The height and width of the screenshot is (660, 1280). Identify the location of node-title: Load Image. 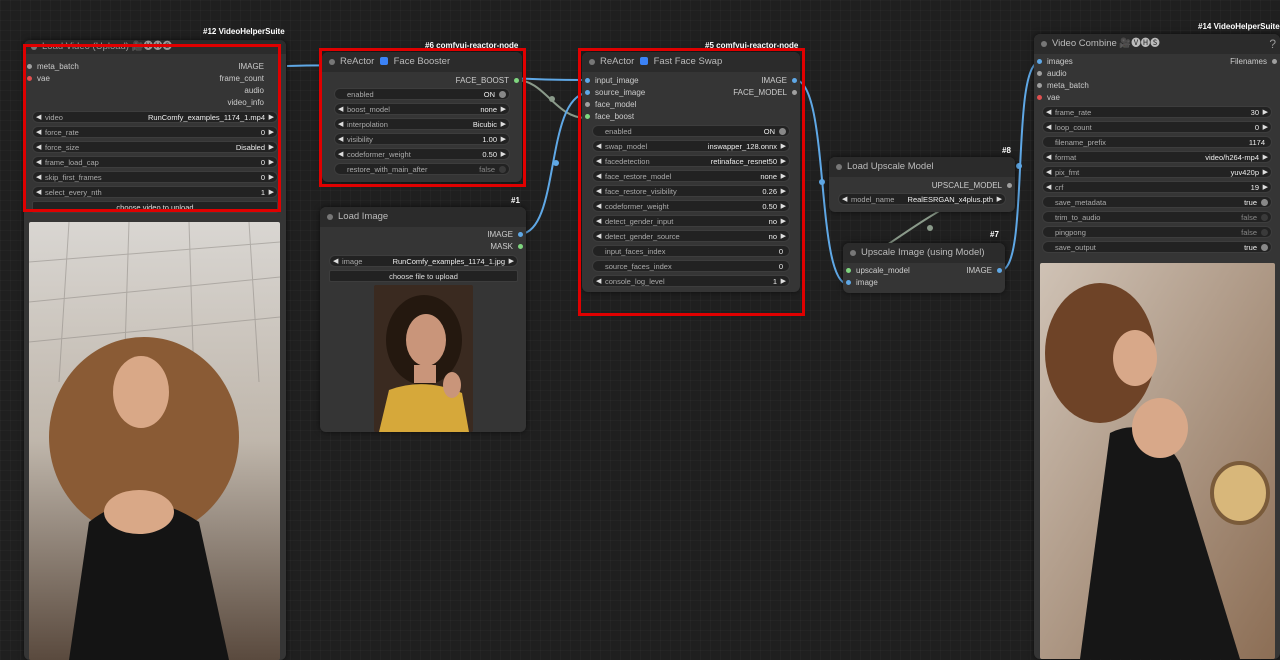
(423, 217).